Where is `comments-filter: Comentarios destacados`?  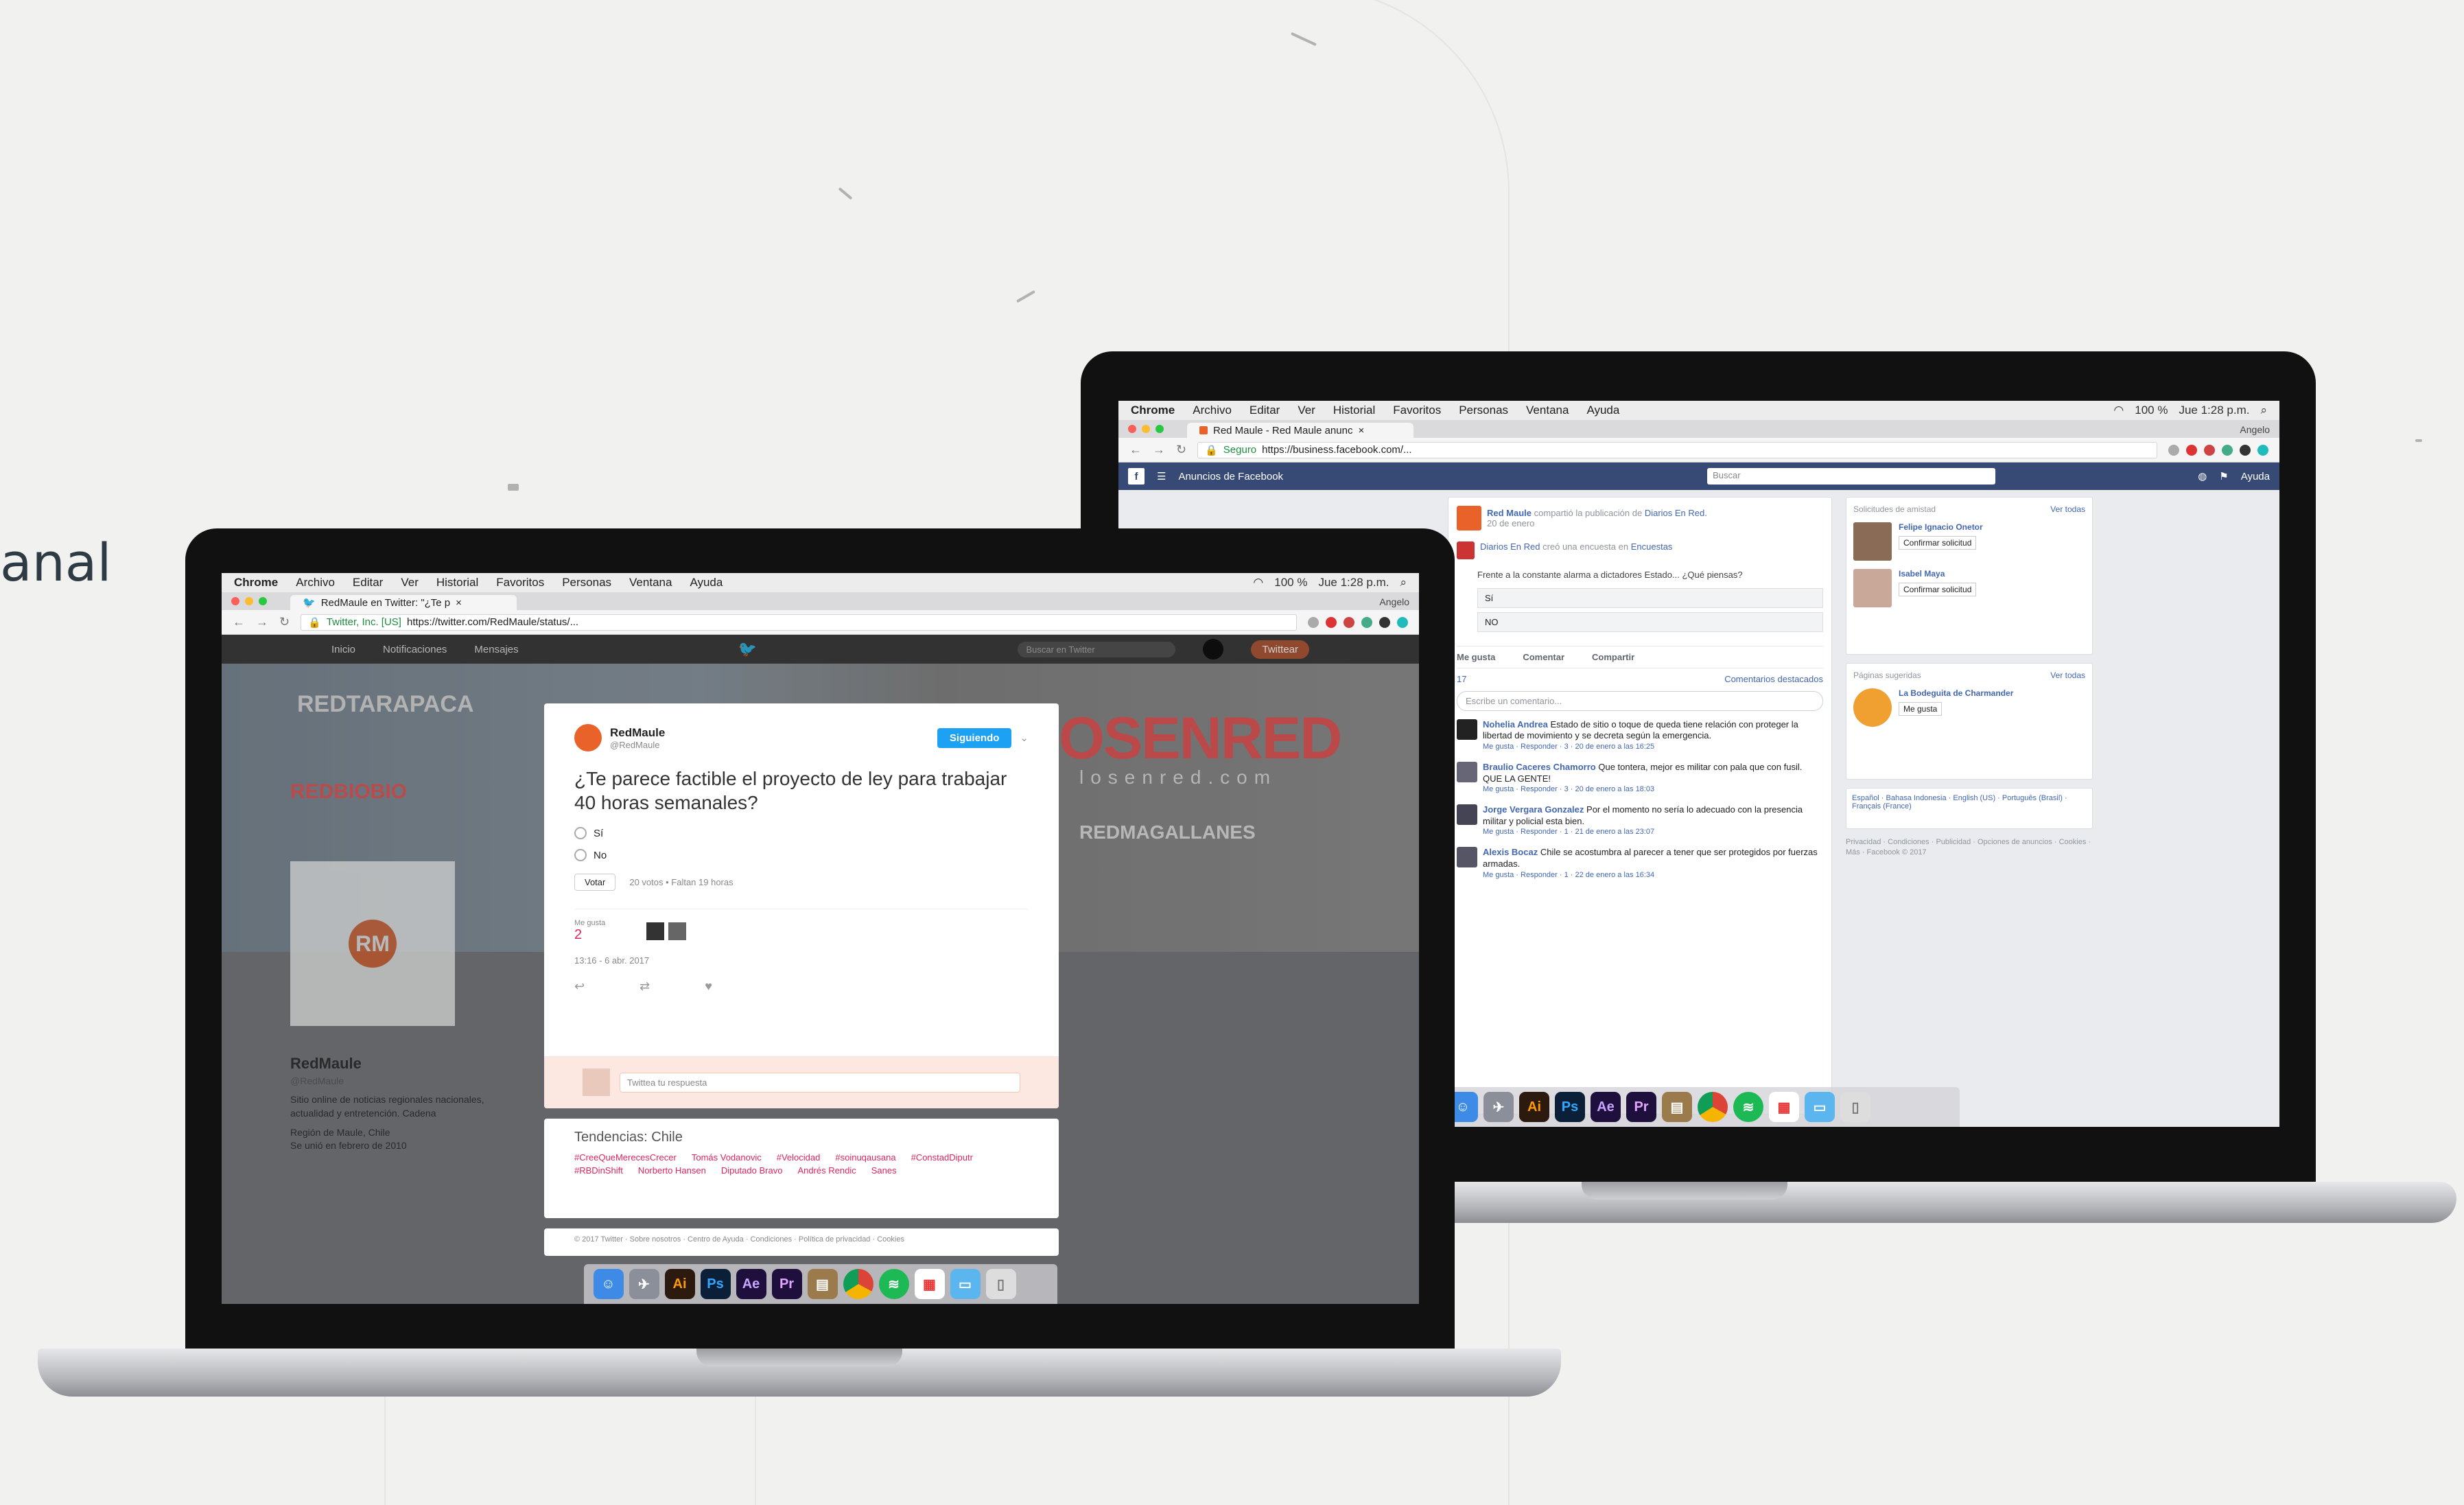
comments-filter: Comentarios destacados is located at coordinates (1773, 679).